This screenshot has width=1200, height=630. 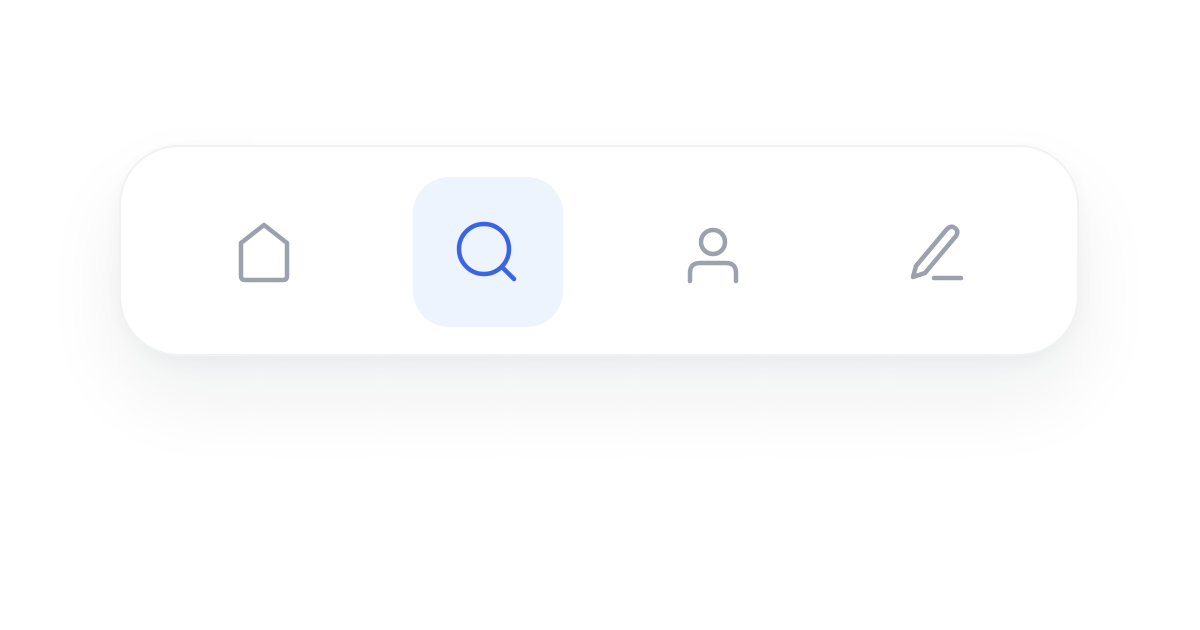 I want to click on nav-item-profile, so click(x=713, y=252).